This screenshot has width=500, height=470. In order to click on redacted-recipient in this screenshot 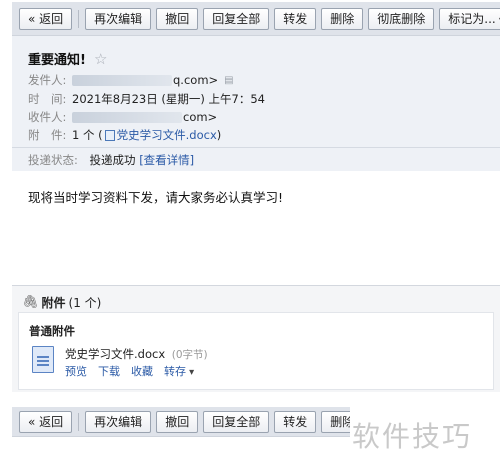, I will do `click(127, 117)`.